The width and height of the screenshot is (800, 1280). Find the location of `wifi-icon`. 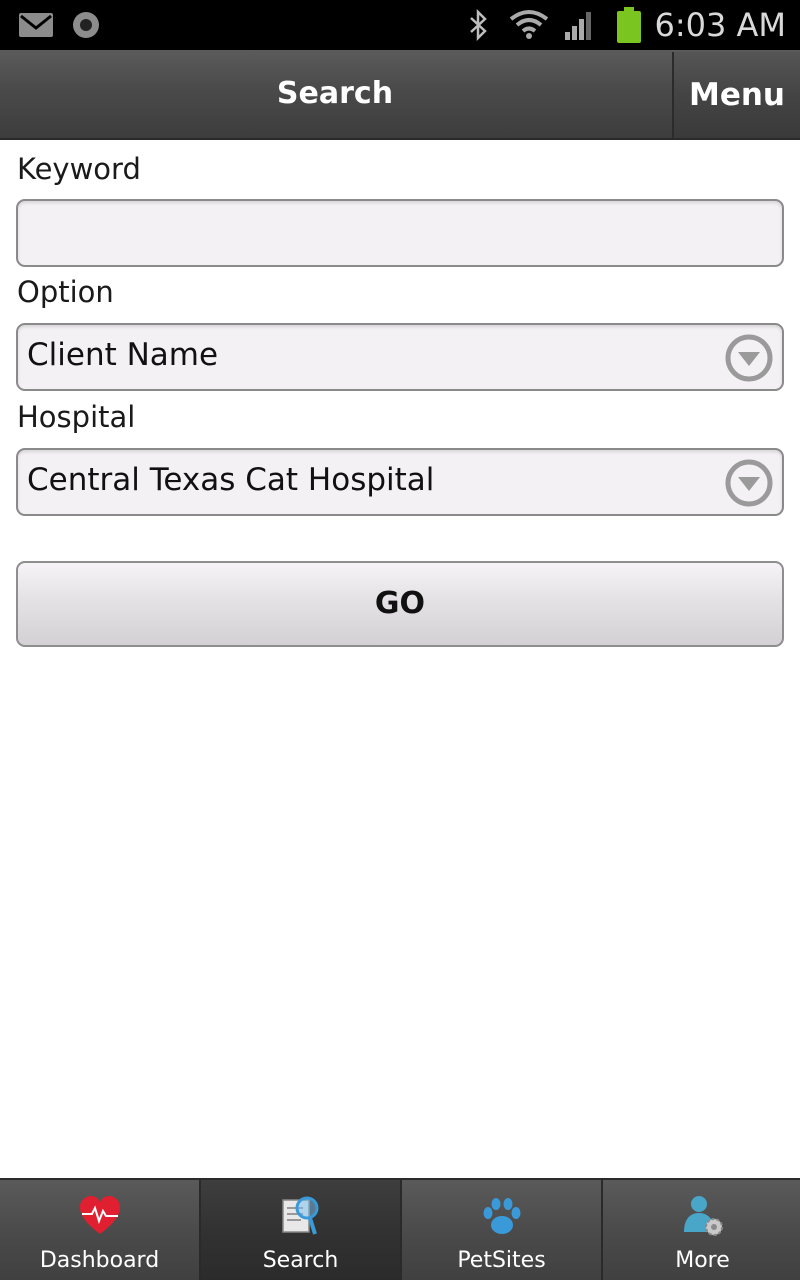

wifi-icon is located at coordinates (529, 24).